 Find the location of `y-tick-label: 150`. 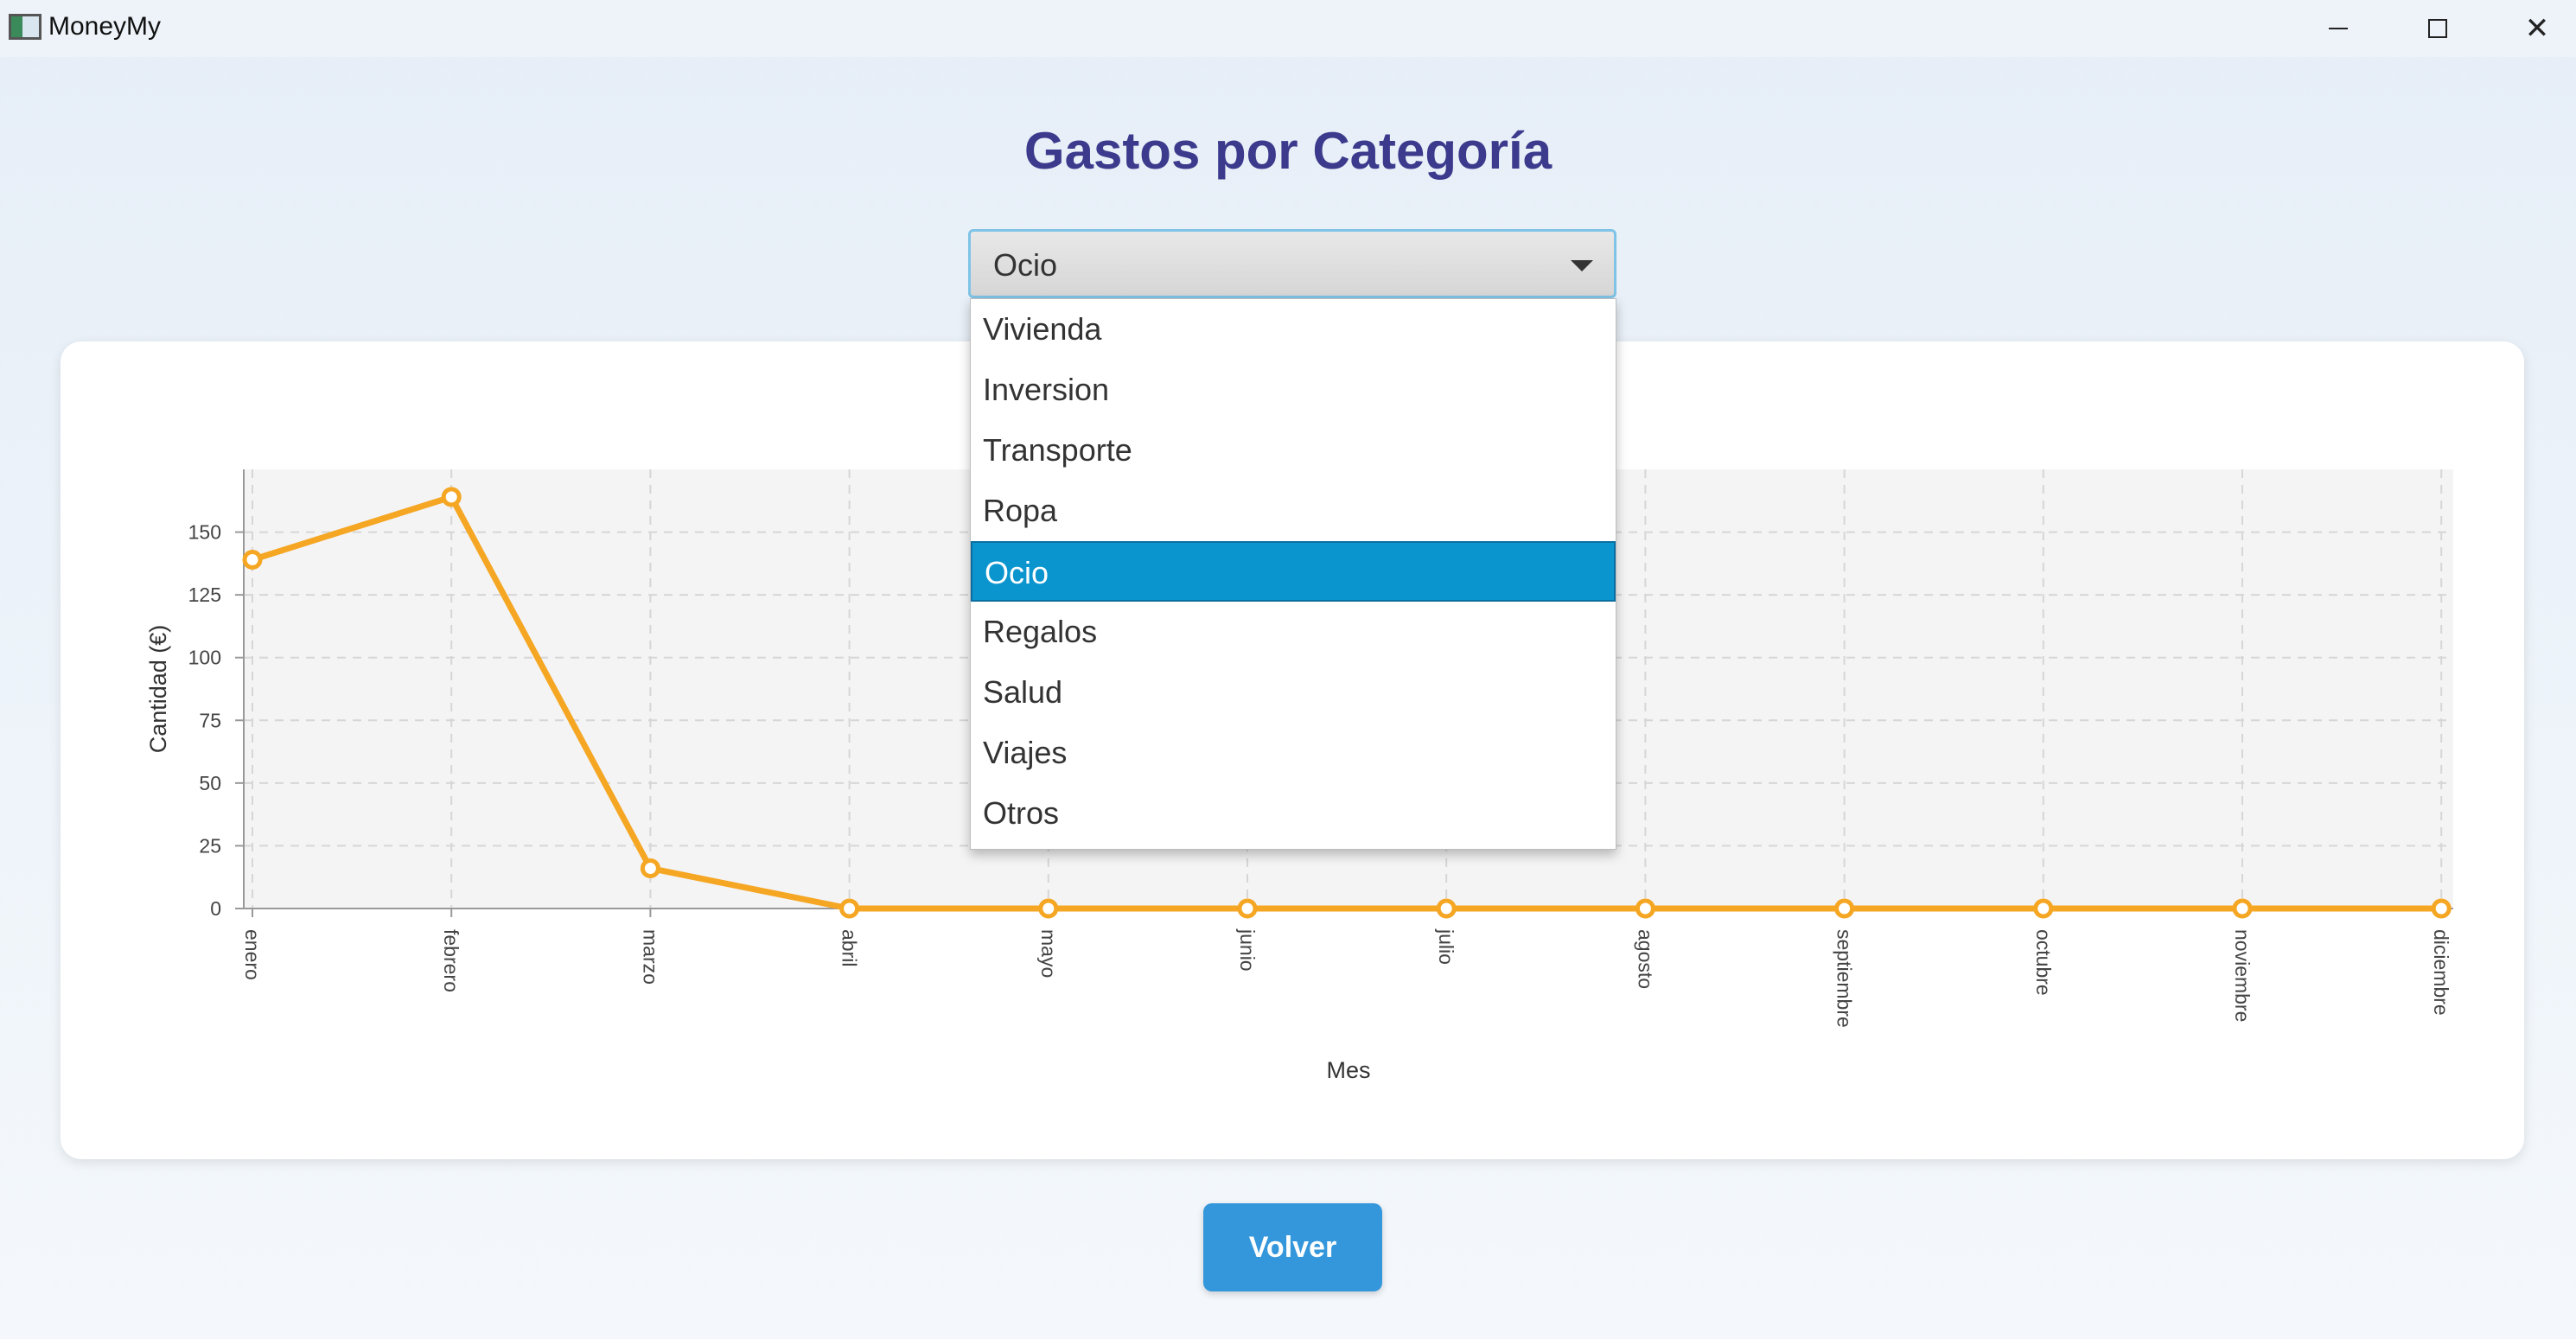

y-tick-label: 150 is located at coordinates (204, 532).